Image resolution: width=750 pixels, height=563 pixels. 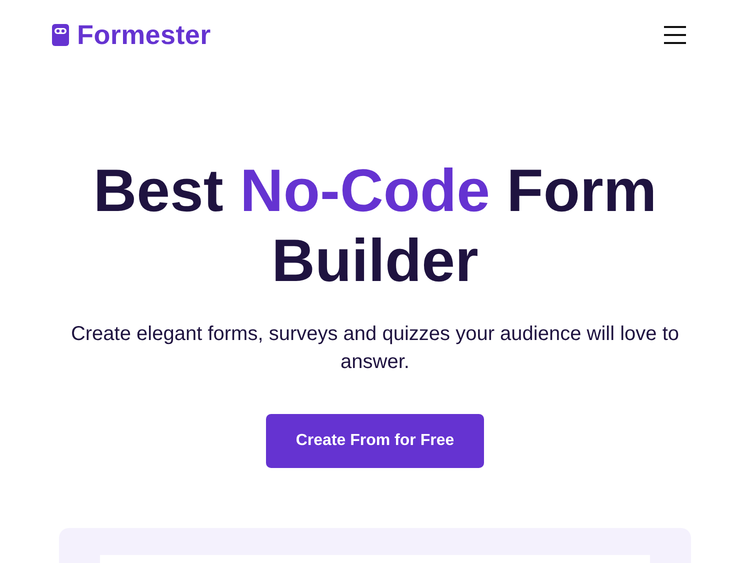 I want to click on logo-icon, so click(x=60, y=35).